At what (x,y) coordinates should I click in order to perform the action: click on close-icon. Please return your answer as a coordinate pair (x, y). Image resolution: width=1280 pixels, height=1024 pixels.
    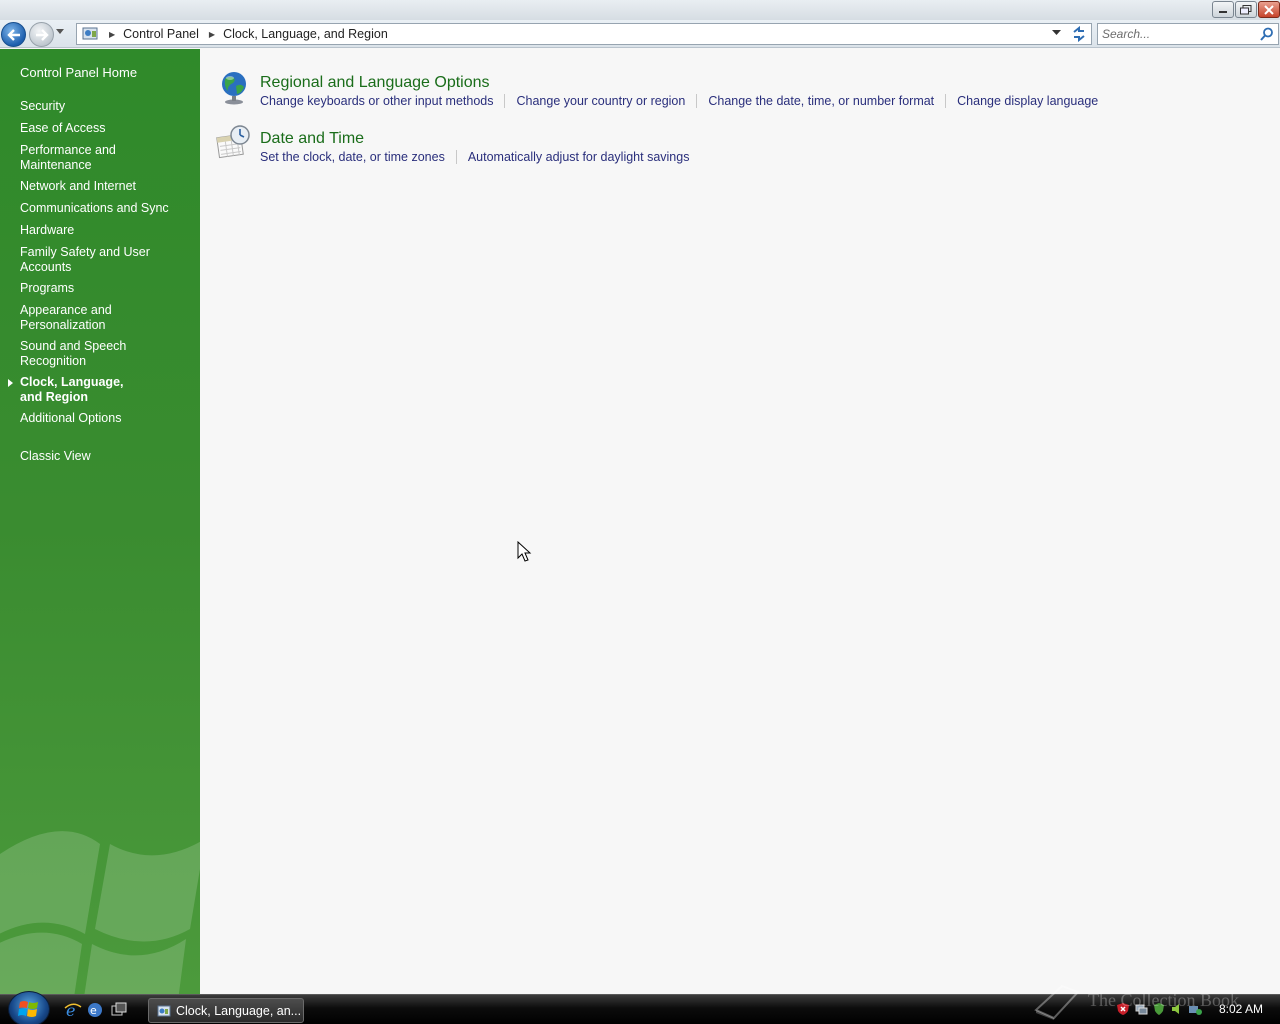
    Looking at the image, I should click on (1269, 9).